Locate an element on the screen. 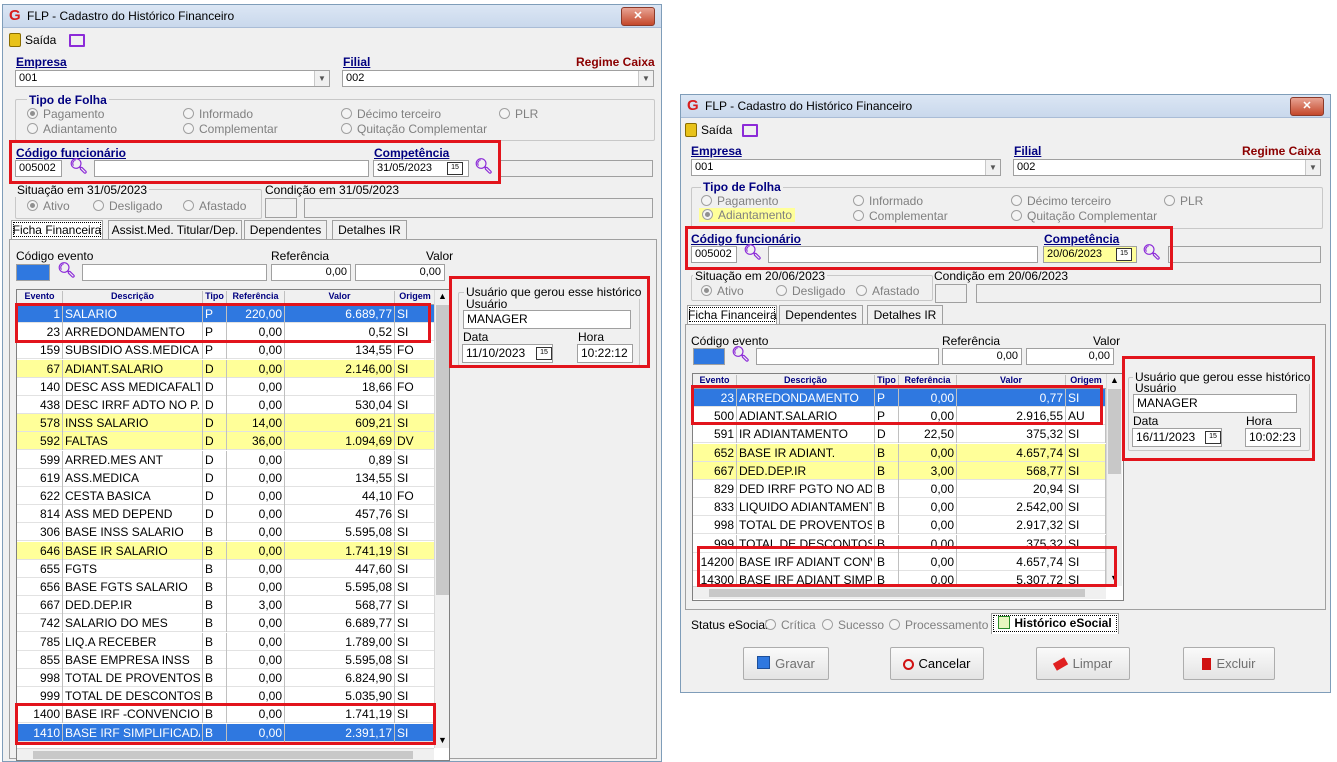  radio-complementar: Complementar is located at coordinates (230, 129).